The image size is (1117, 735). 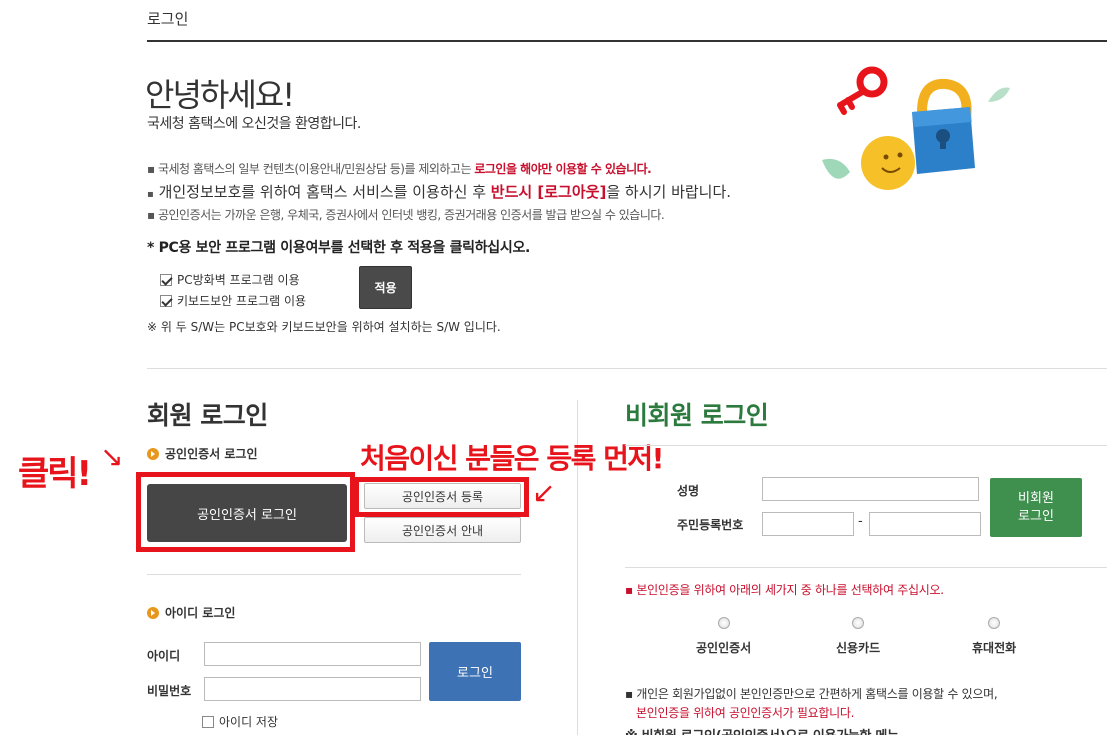 I want to click on auth-method-card: 신용카드, so click(x=858, y=636).